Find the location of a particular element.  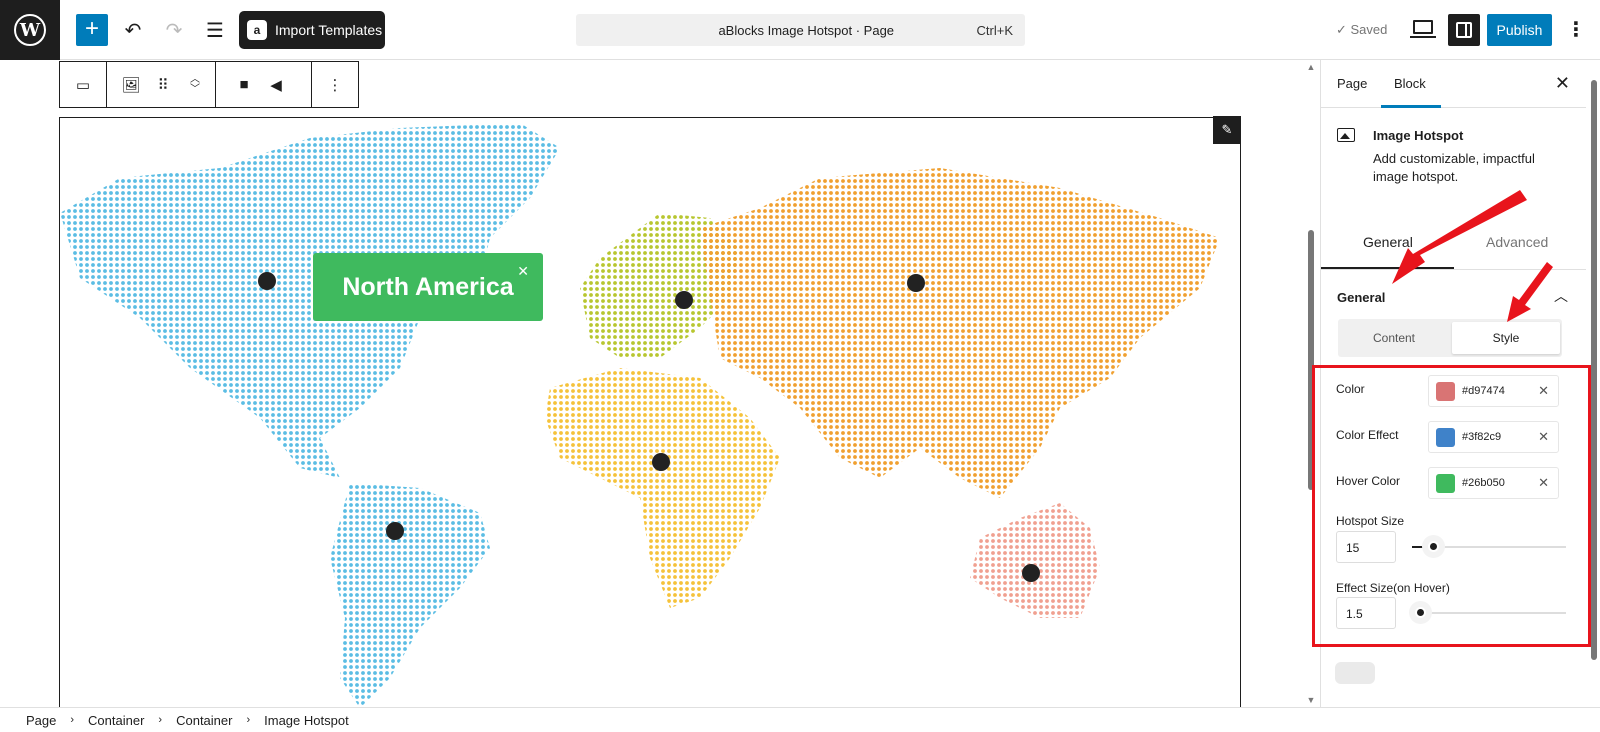

clear-hover-color-icon: ✕ is located at coordinates (1543, 483).